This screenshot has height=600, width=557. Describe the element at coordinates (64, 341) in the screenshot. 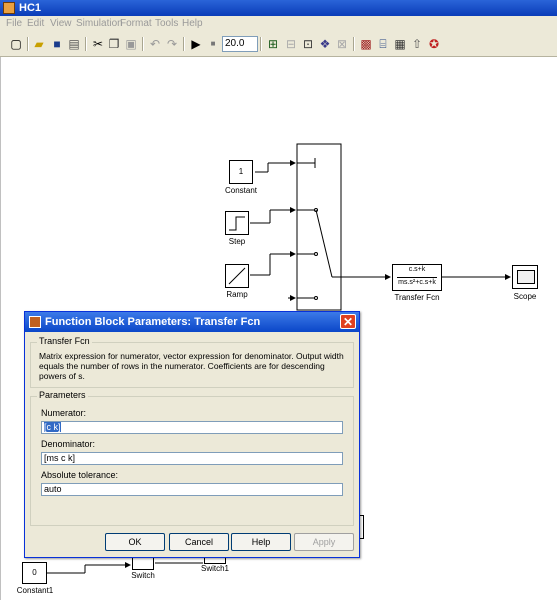

I see `transfer-fcn-legend: Transfer Fcn` at that location.